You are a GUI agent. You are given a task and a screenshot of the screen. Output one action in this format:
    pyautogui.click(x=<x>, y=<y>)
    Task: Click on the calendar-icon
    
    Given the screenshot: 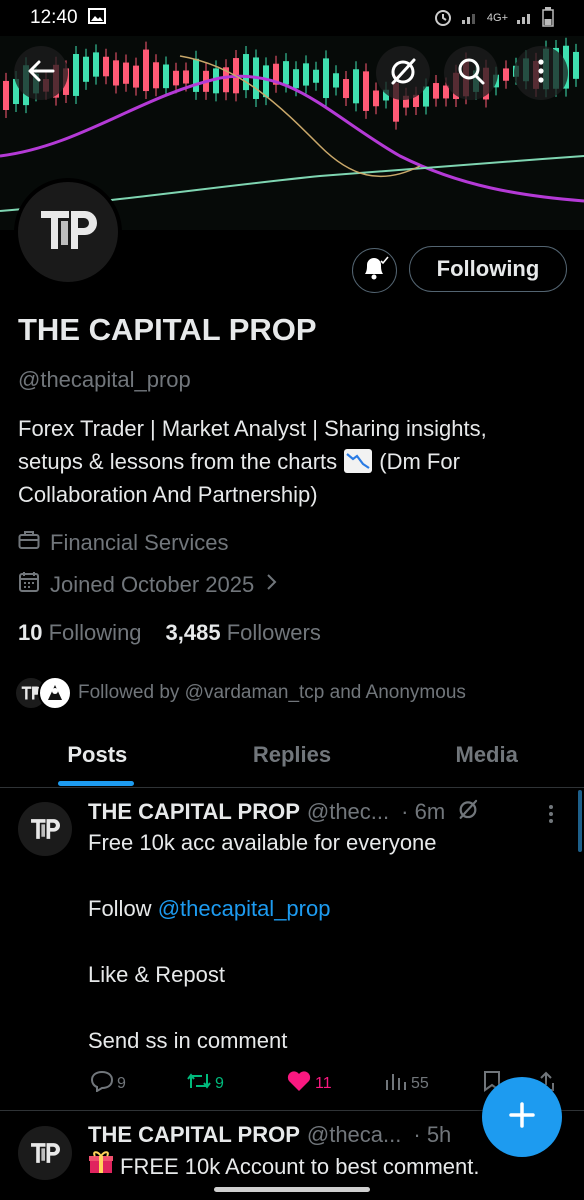 What is the action you would take?
    pyautogui.click(x=29, y=585)
    